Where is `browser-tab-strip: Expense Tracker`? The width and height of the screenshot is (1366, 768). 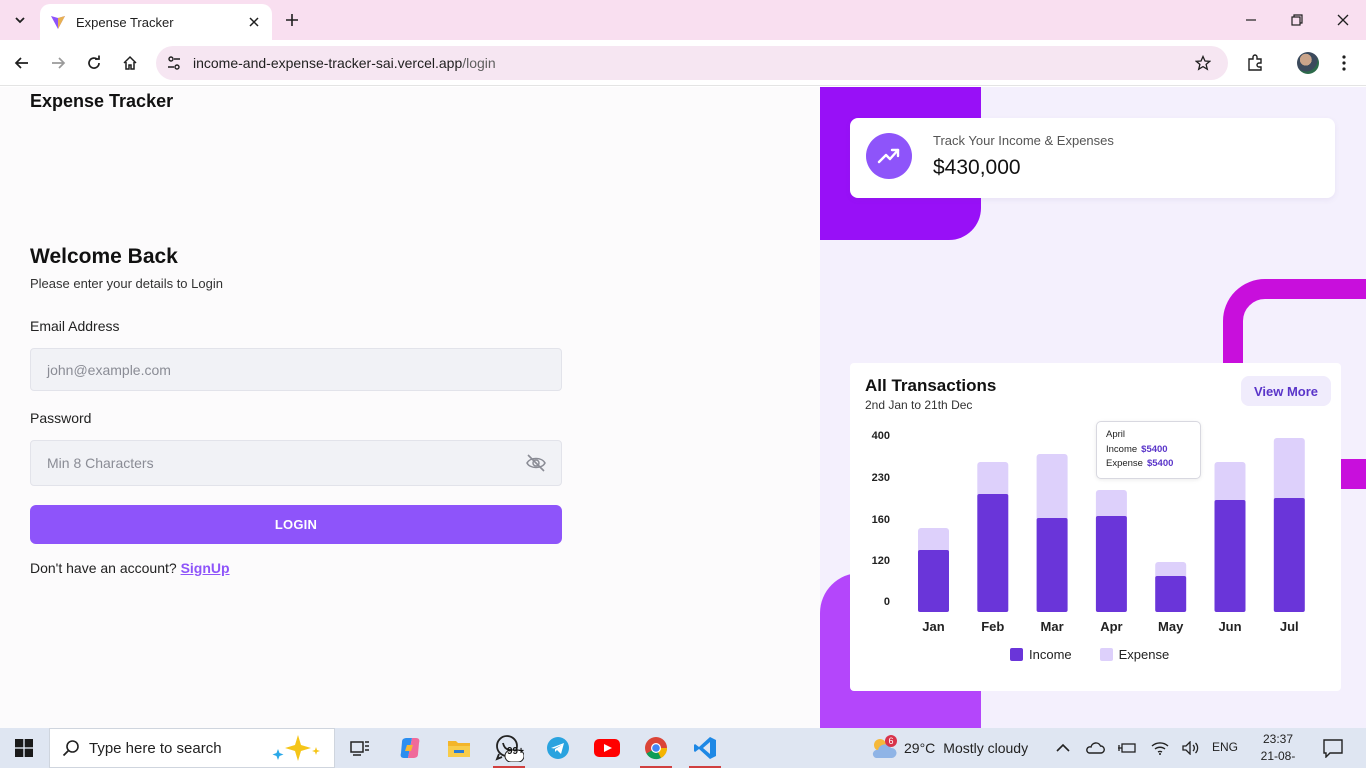 browser-tab-strip: Expense Tracker is located at coordinates (683, 20).